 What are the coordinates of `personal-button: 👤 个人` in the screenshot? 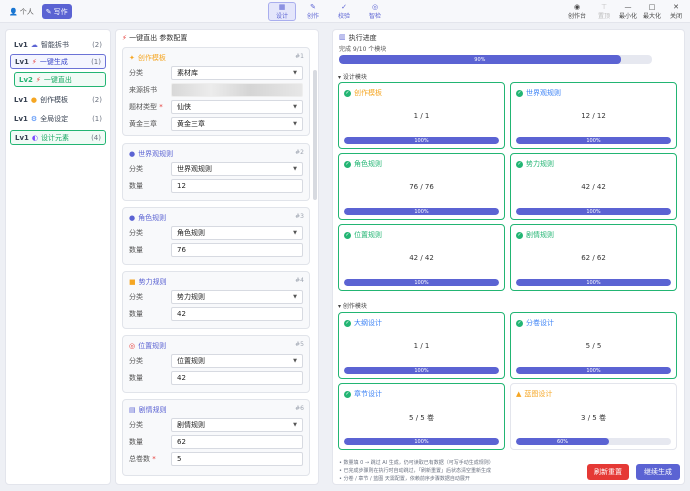 It's located at (21, 11).